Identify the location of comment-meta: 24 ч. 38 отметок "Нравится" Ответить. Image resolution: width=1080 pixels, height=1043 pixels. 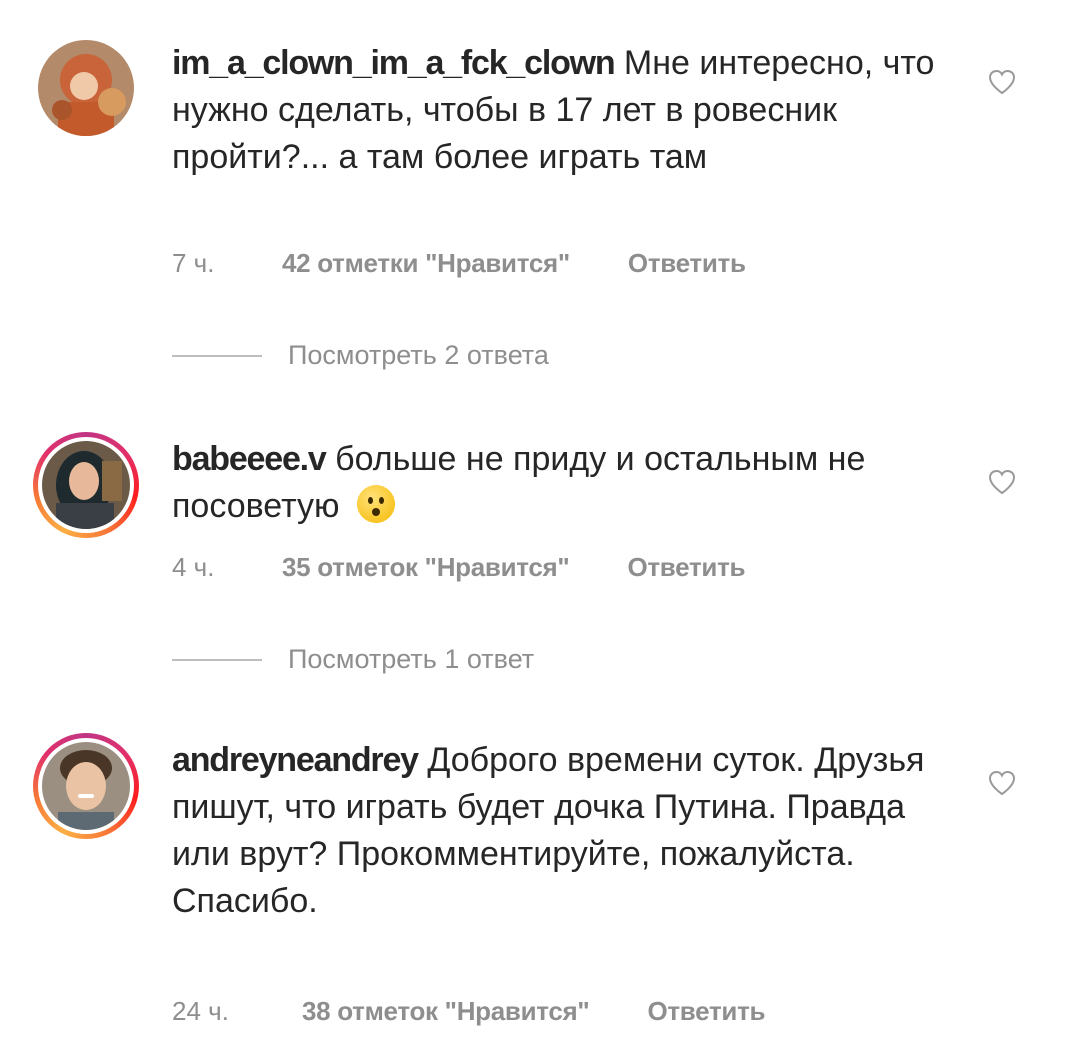
(468, 1011).